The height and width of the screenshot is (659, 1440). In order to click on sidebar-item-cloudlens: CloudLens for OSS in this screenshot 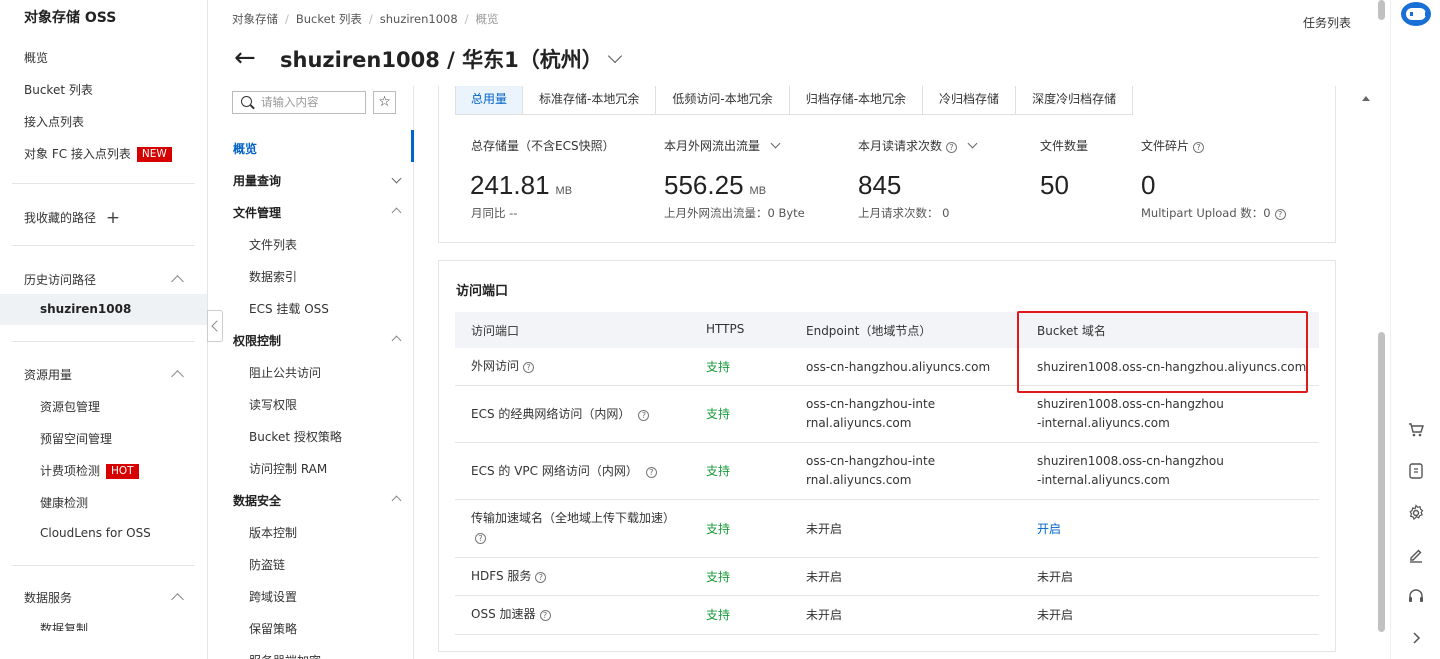, I will do `click(95, 533)`.